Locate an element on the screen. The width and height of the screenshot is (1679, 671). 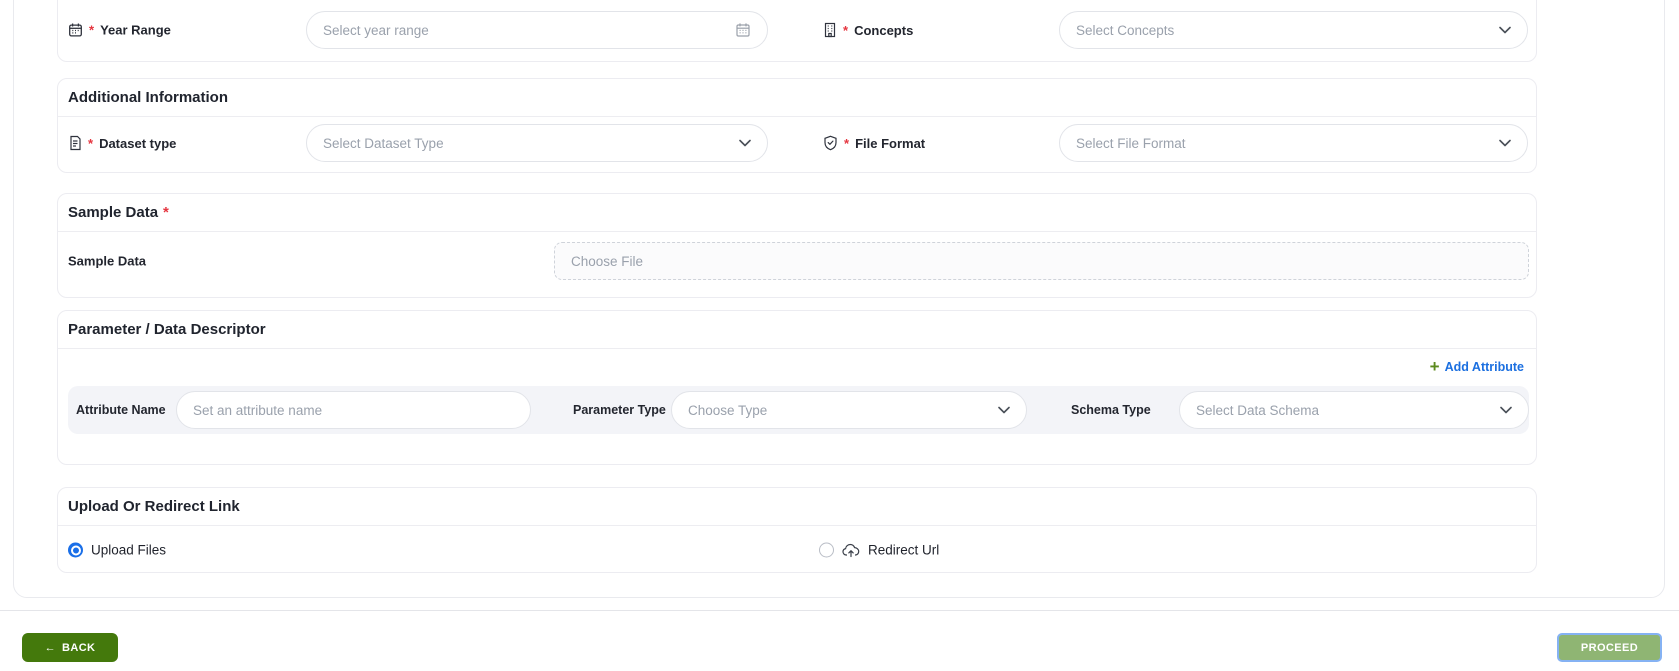
add-attribute-button: + Add Attribute is located at coordinates (1477, 366).